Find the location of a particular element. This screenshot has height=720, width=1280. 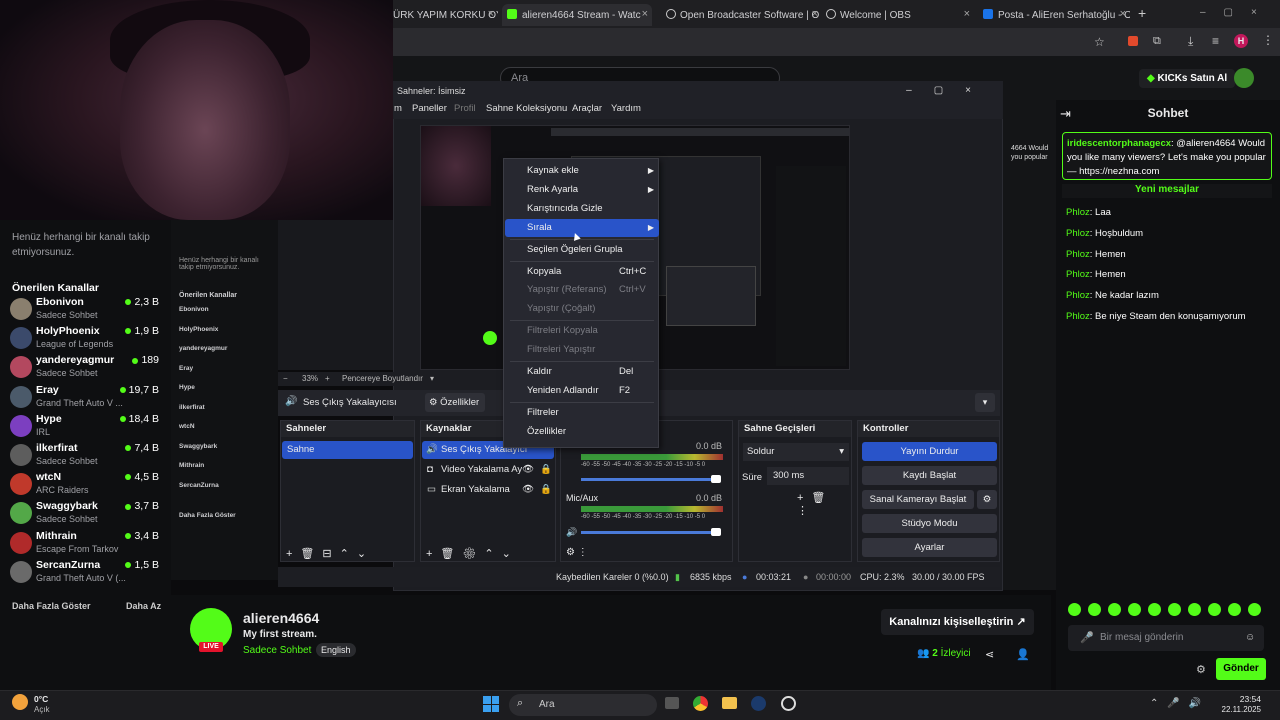

recommended-channel: ilkerfirat Sadece Sohbet 7,4 B is located at coordinates (87, 456).